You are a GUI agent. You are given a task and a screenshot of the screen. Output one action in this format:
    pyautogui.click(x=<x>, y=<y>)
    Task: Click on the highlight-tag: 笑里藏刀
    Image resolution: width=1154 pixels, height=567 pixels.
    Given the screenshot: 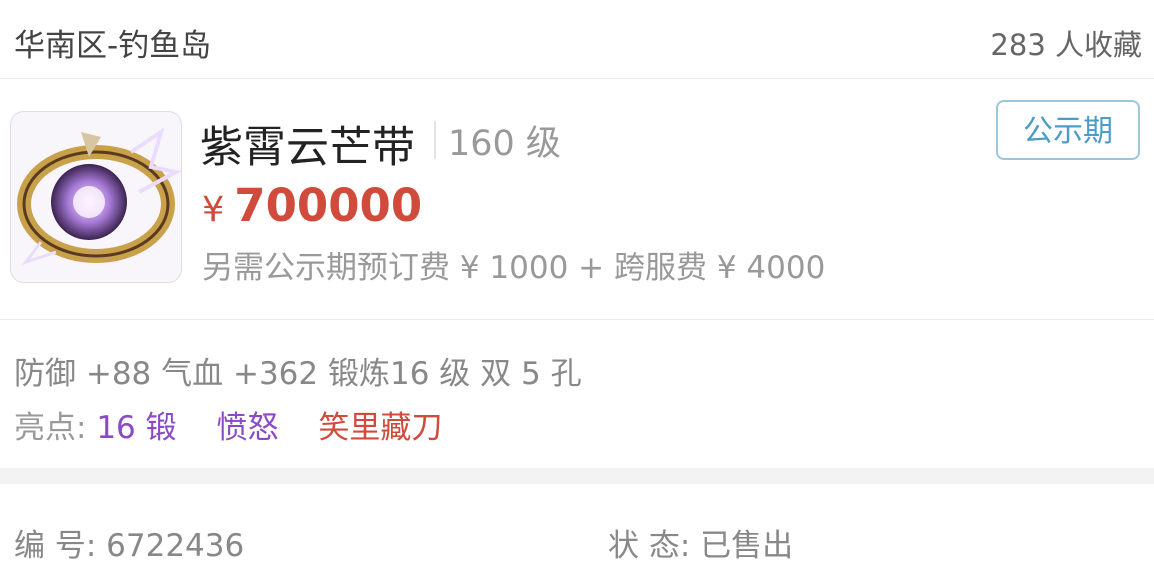 What is the action you would take?
    pyautogui.click(x=380, y=428)
    